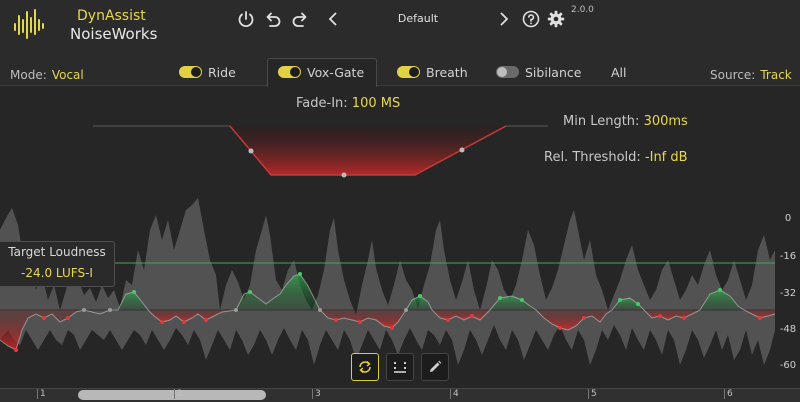  I want to click on db-tick-32: -32, so click(788, 293).